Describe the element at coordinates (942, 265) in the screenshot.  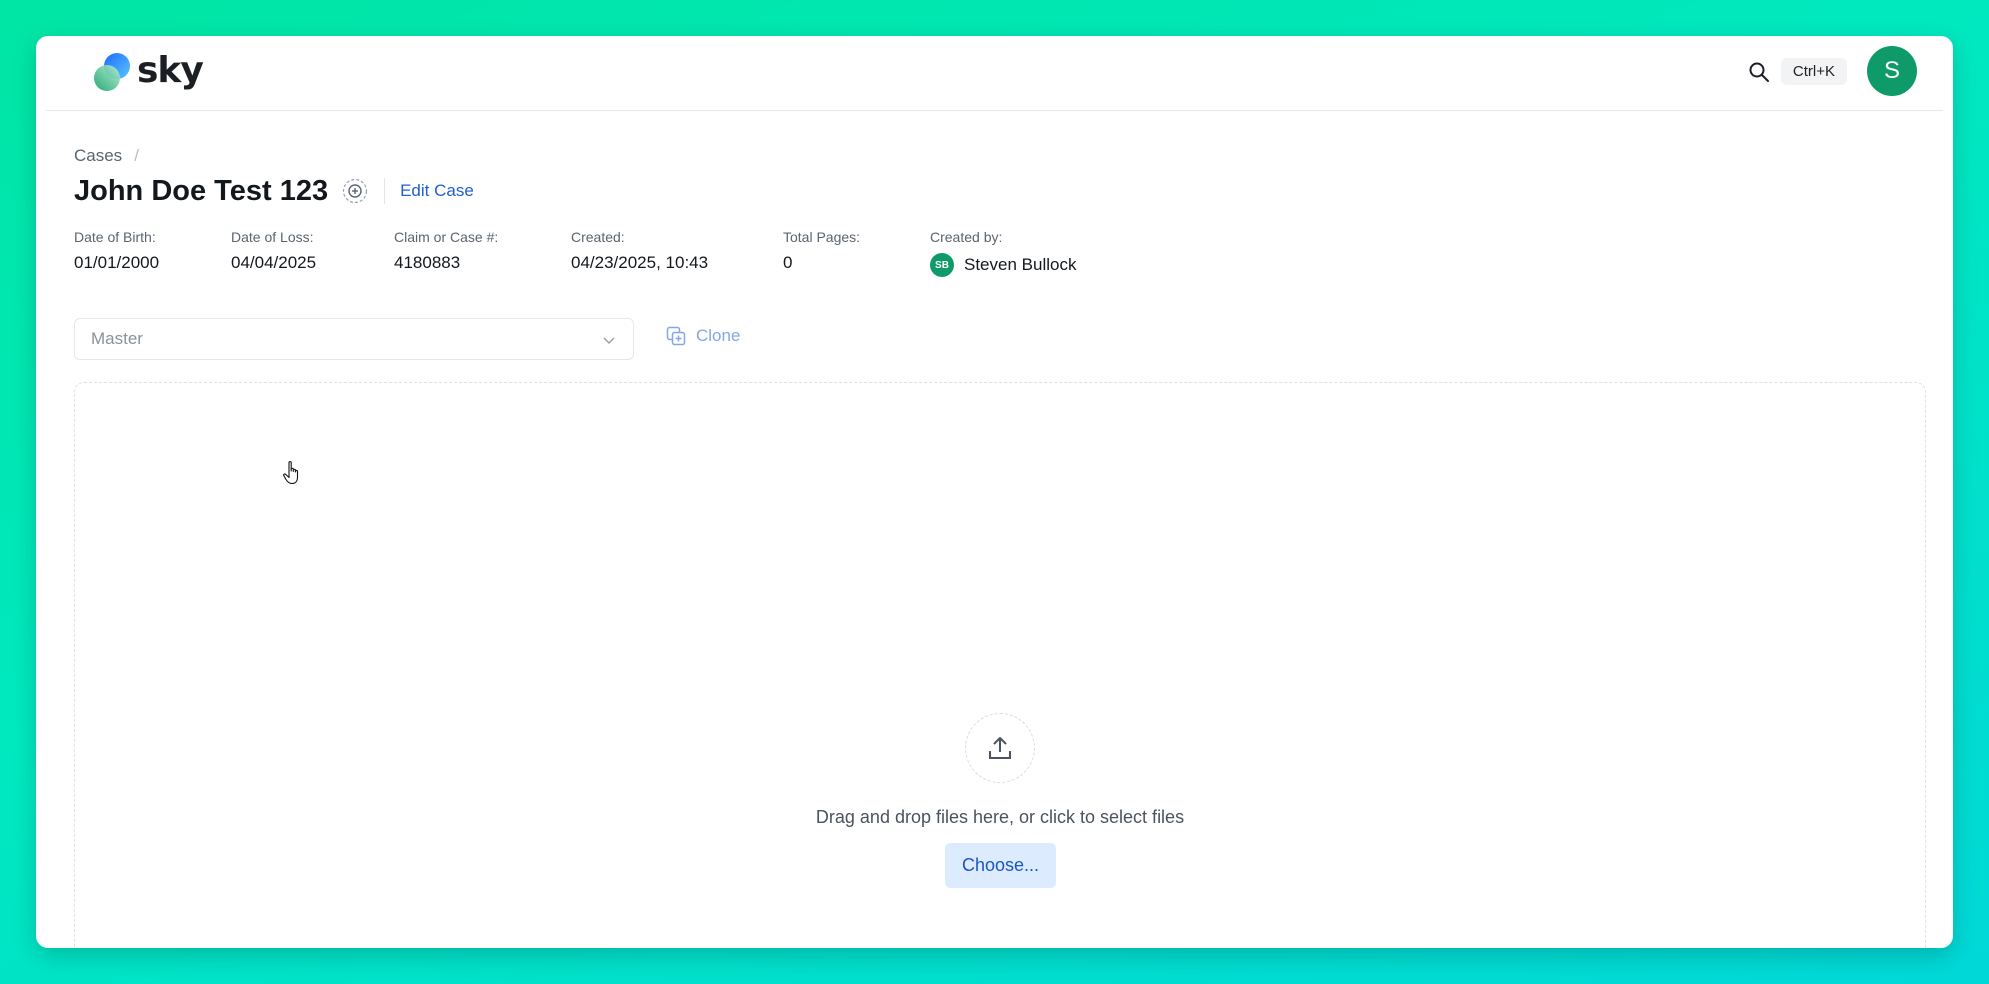
I see `user-badge: SB` at that location.